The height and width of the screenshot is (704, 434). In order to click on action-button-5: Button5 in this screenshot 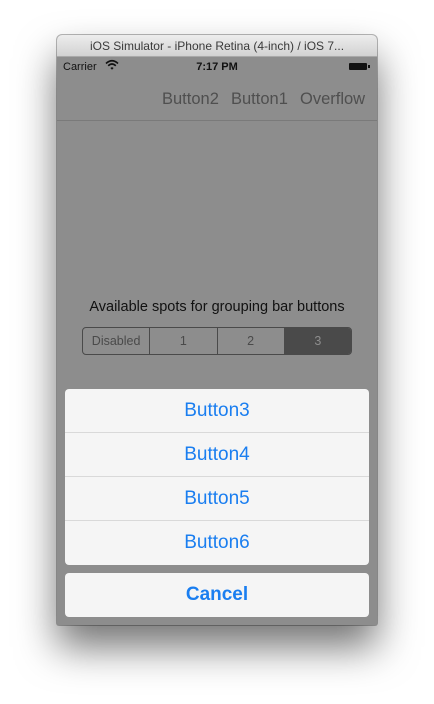, I will do `click(217, 499)`.